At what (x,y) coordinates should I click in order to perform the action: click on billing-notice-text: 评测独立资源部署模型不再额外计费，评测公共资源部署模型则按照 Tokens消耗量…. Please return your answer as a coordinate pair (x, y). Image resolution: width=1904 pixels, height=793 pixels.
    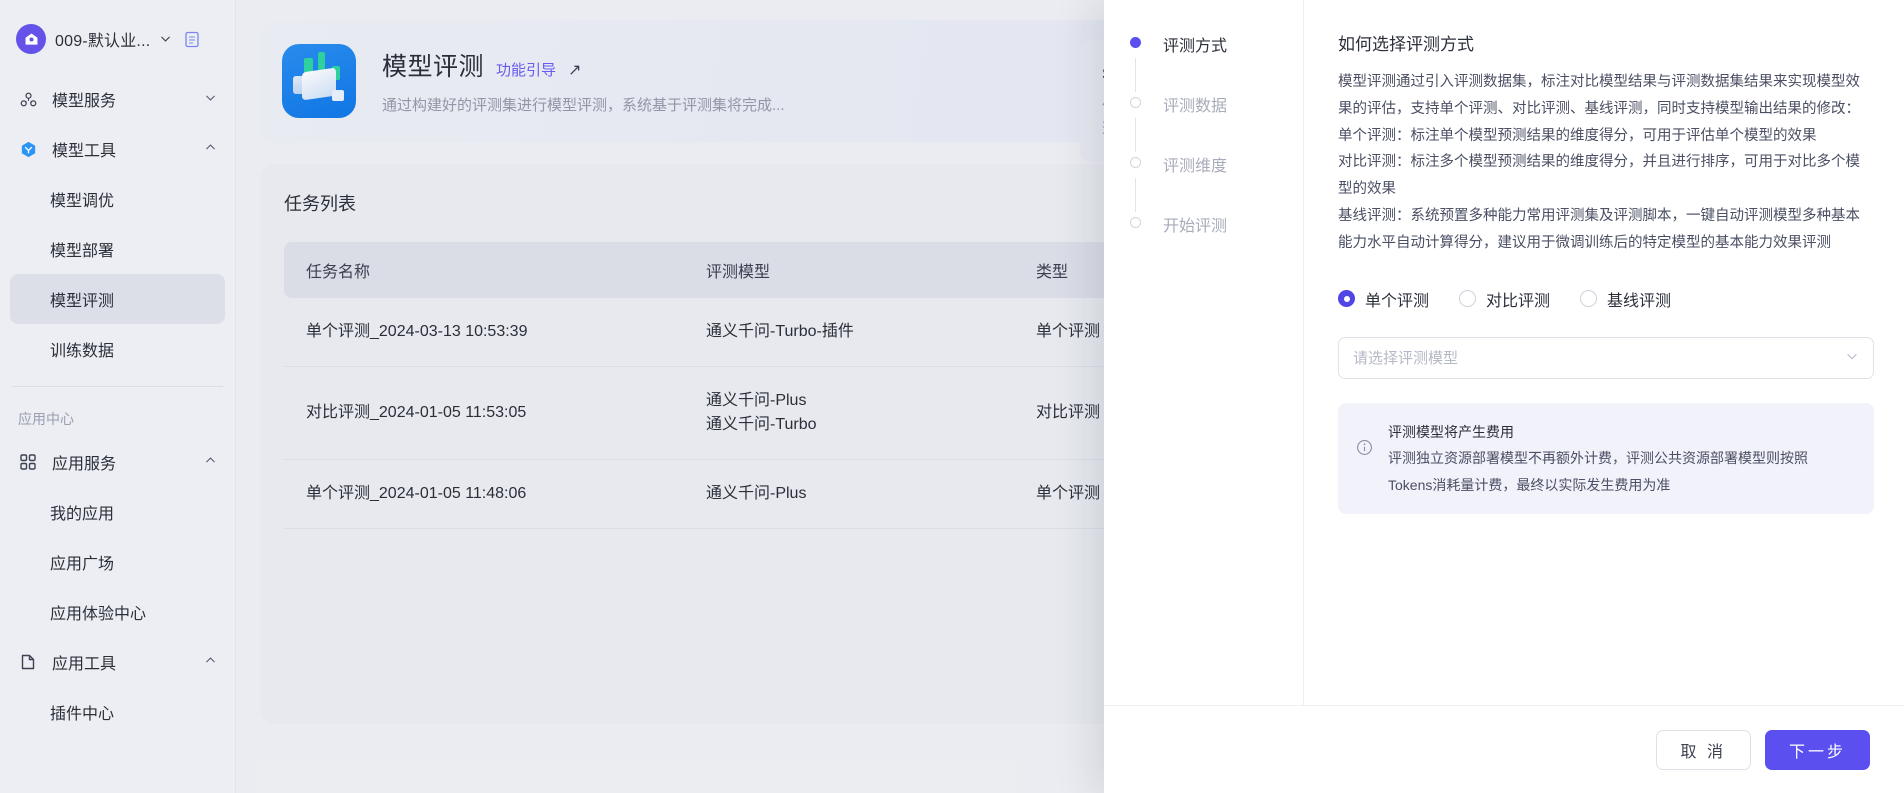
    Looking at the image, I should click on (1598, 471).